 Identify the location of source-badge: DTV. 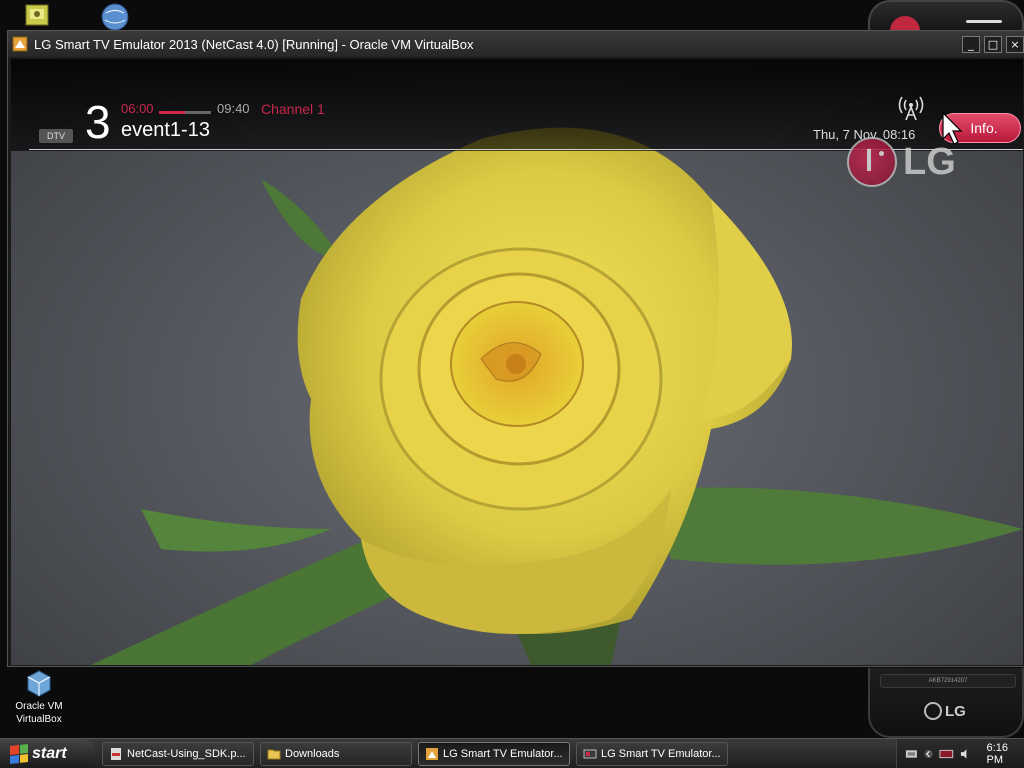
(56, 136).